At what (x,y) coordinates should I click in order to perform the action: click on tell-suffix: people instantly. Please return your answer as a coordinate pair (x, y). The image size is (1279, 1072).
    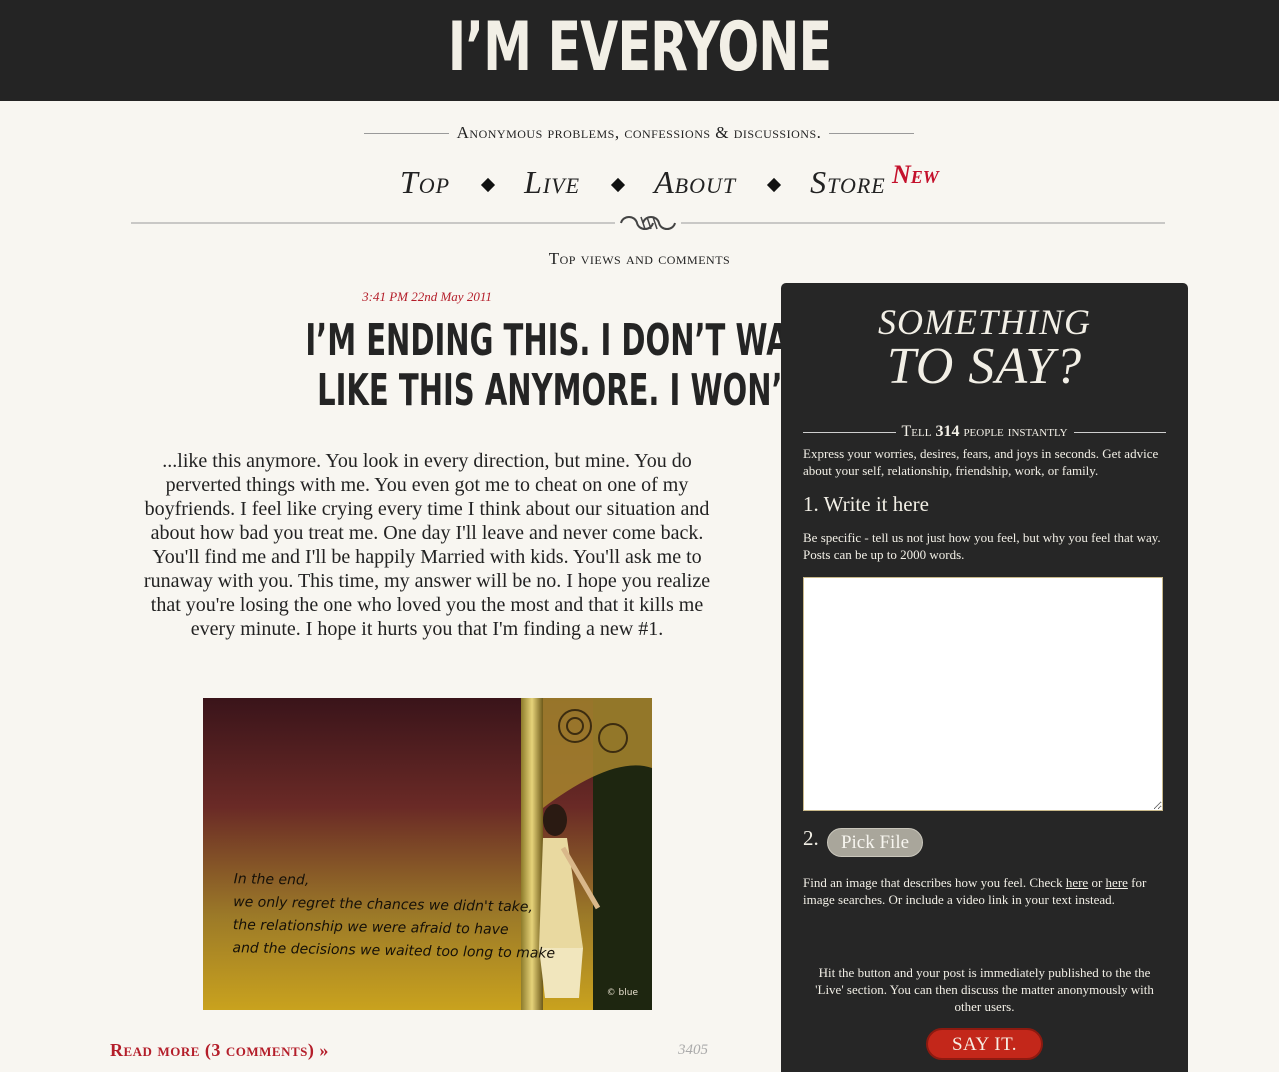
    Looking at the image, I should click on (1015, 431).